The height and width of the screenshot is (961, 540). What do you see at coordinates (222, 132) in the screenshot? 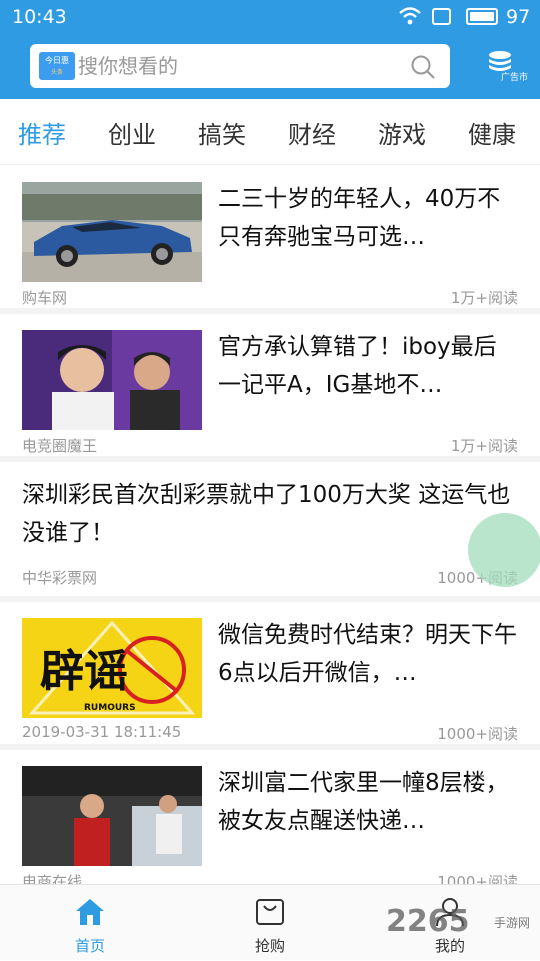
I see `tab-funny: 搞笑` at bounding box center [222, 132].